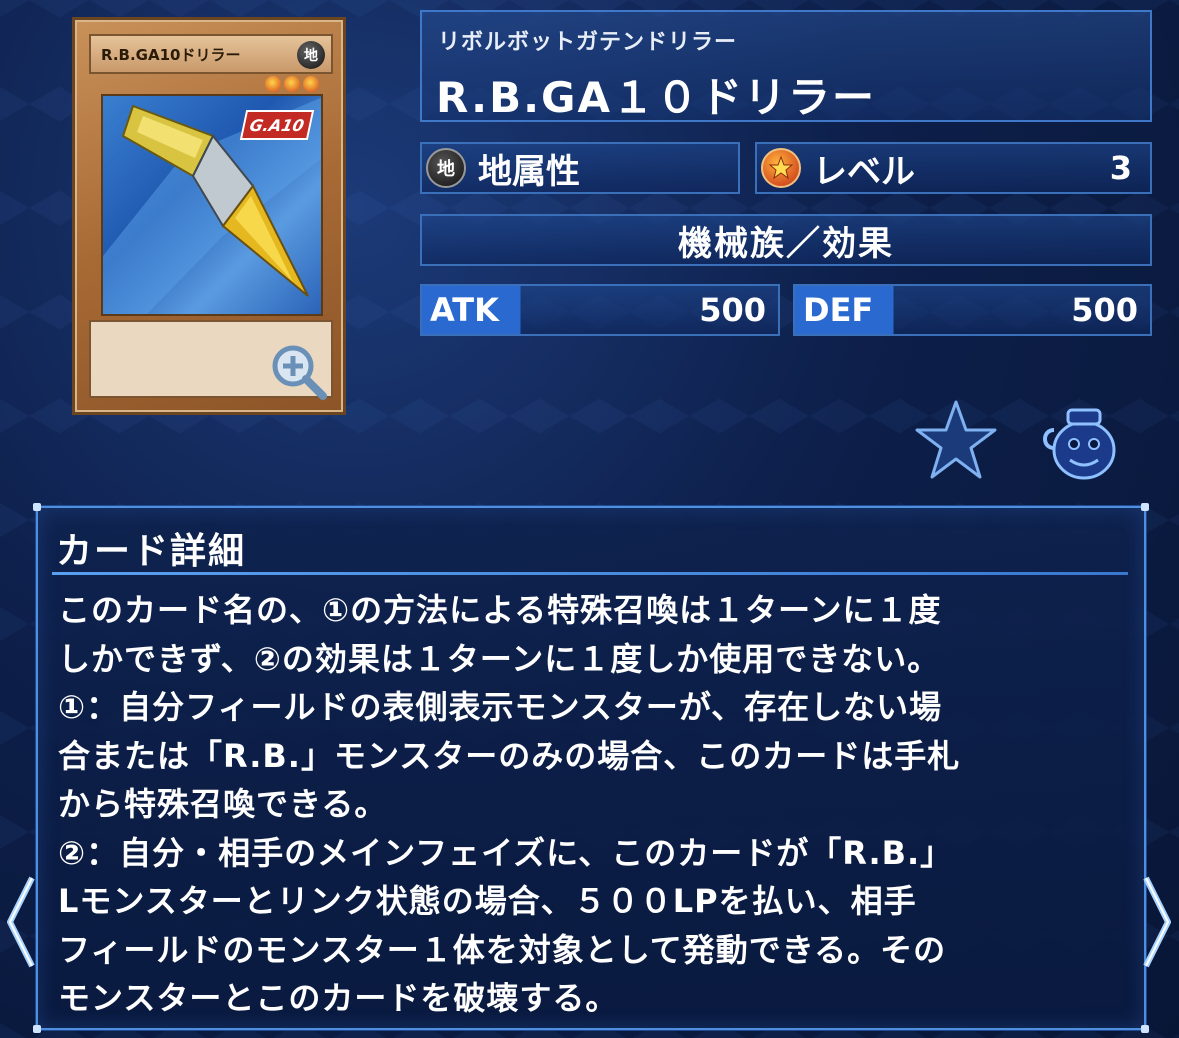 The image size is (1179, 1038). I want to click on effect-line: このカード名の、①の方法による特殊召喚は１ターンに１度, so click(500, 610).